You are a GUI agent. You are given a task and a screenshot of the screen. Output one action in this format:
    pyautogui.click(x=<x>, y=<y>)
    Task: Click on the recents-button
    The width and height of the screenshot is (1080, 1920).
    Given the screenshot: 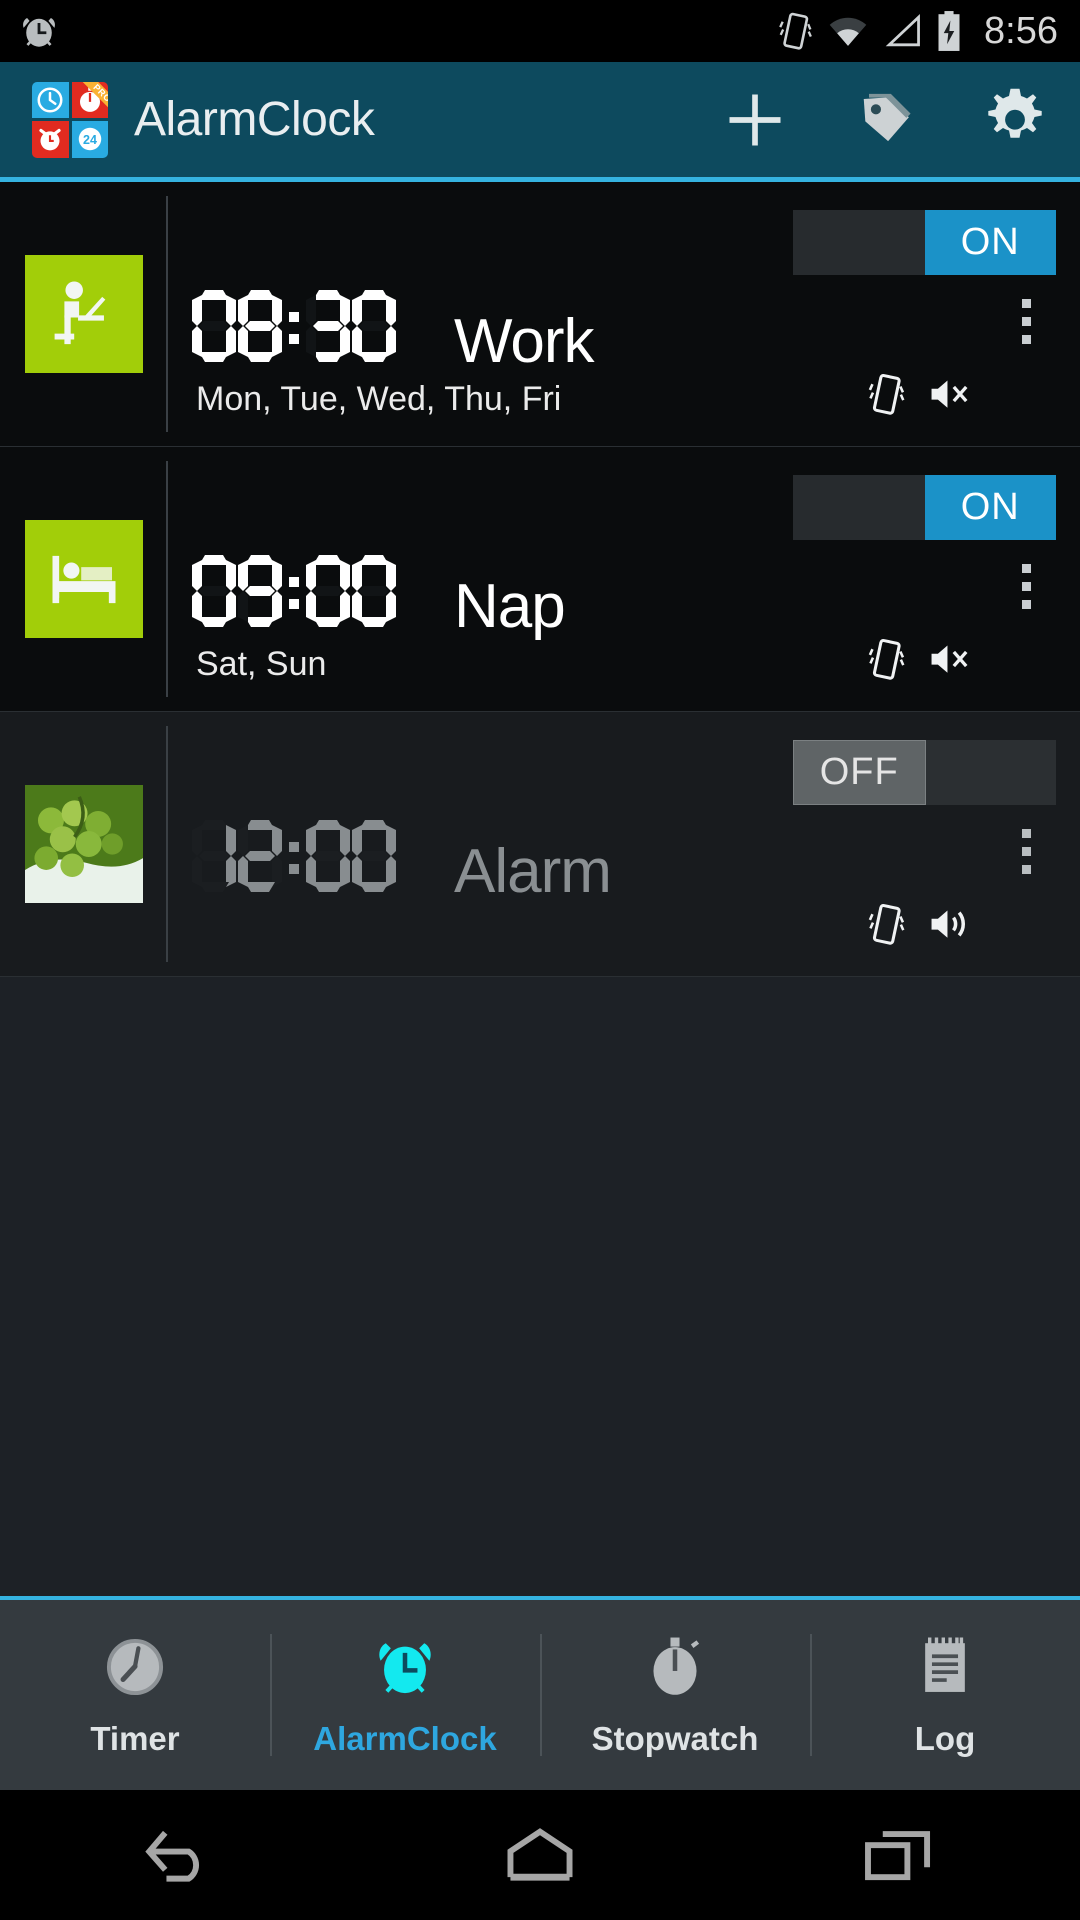 What is the action you would take?
    pyautogui.click(x=900, y=1855)
    